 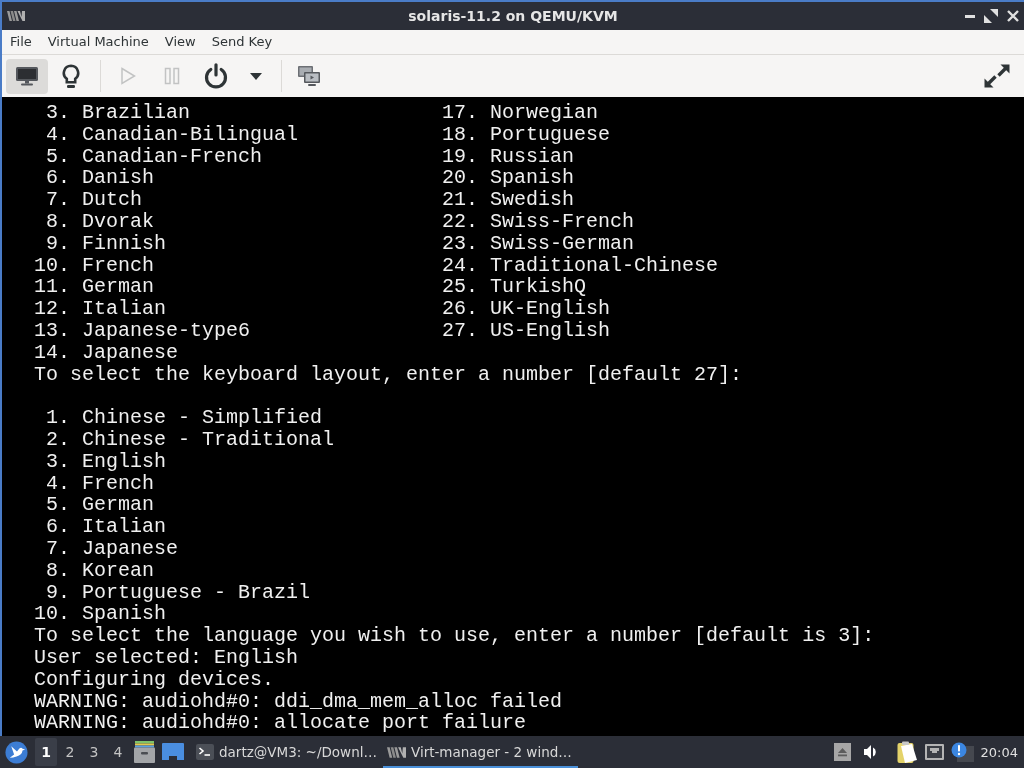 I want to click on layout-option: 7. Dutch, so click(x=88, y=200).